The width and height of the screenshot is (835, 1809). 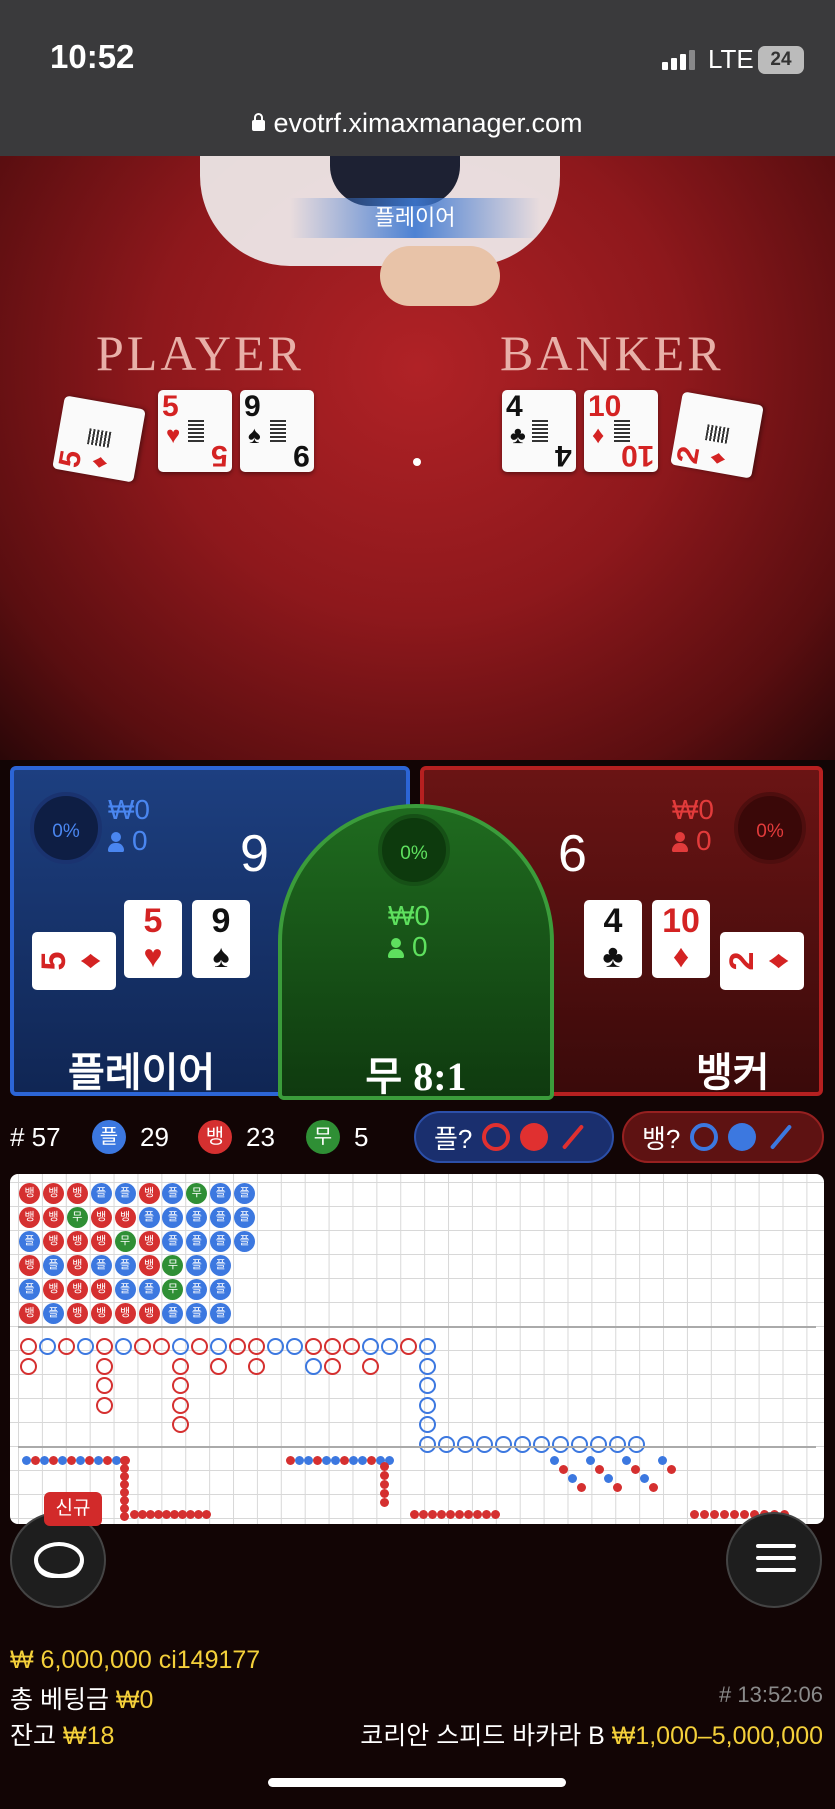 What do you see at coordinates (661, 1138) in the screenshot?
I see `banker-ask-label: 뱅?` at bounding box center [661, 1138].